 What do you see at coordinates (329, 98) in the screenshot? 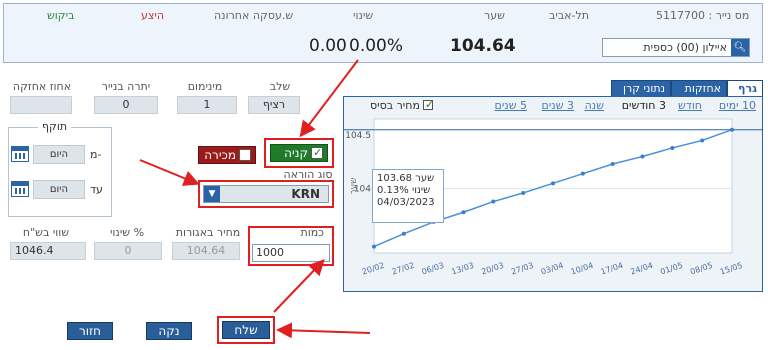
I see `arrow-to-buy` at bounding box center [329, 98].